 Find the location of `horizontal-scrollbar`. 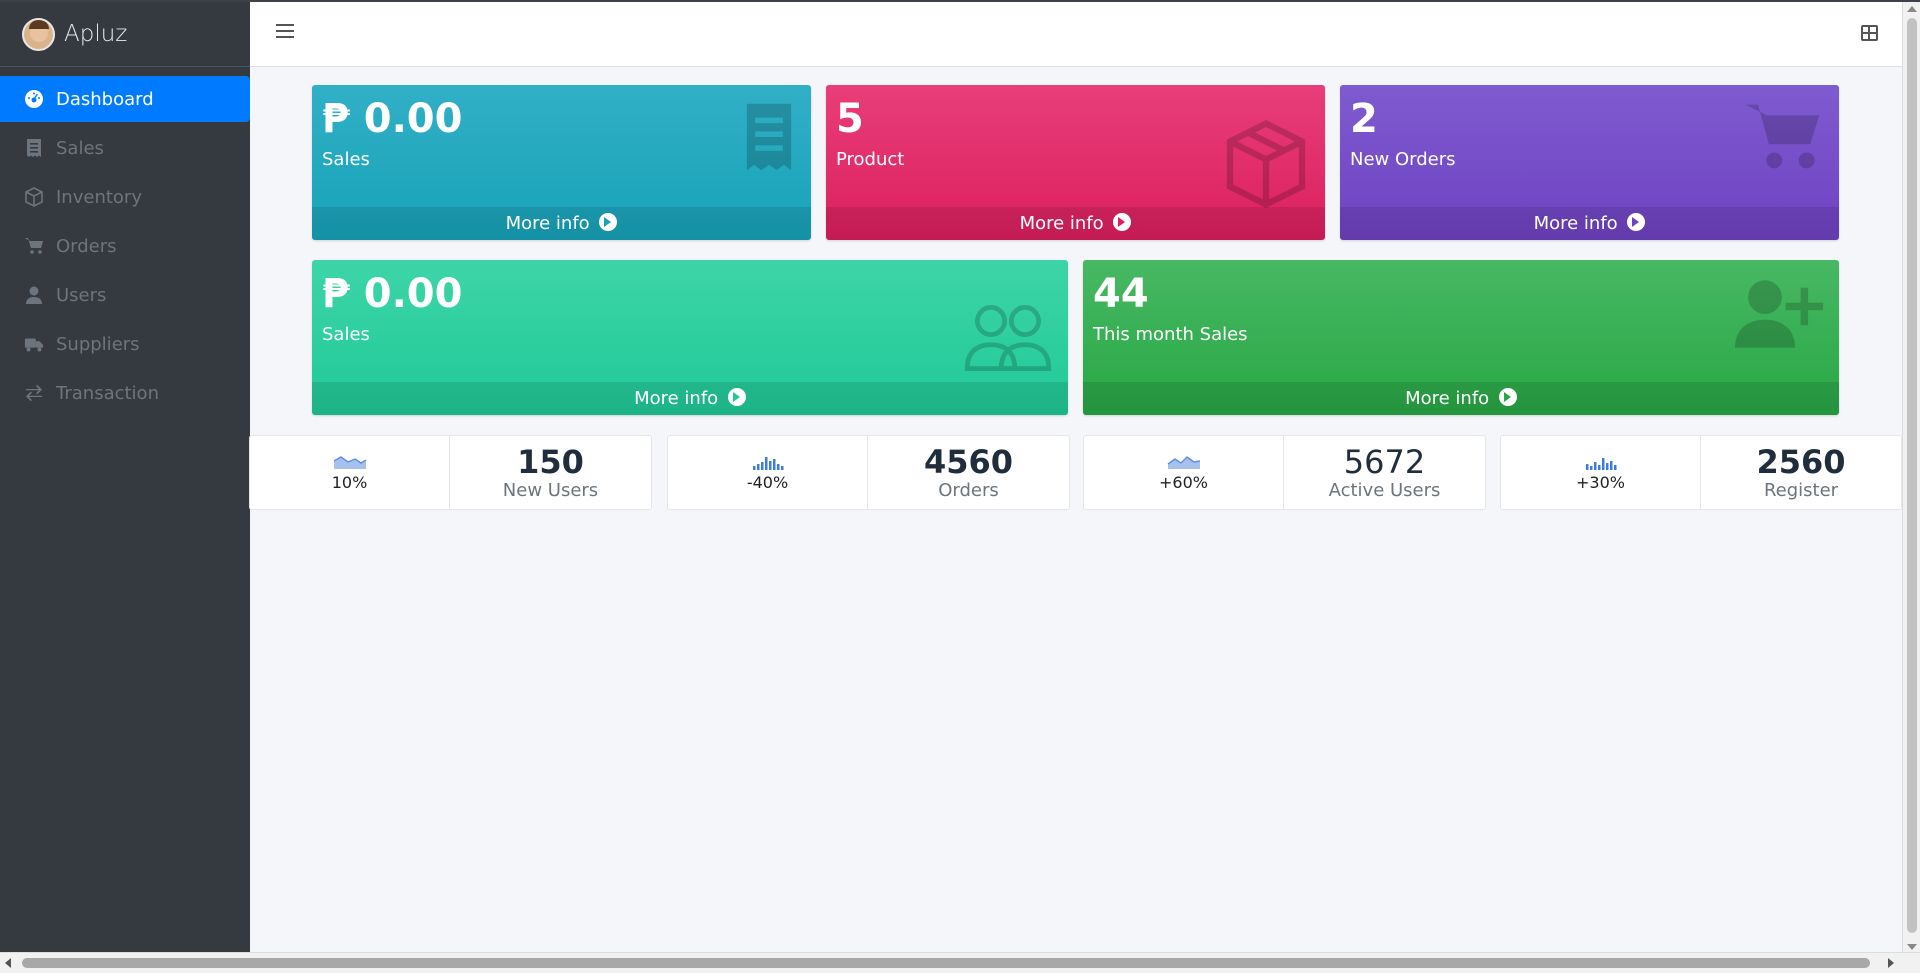

horizontal-scrollbar is located at coordinates (960, 962).